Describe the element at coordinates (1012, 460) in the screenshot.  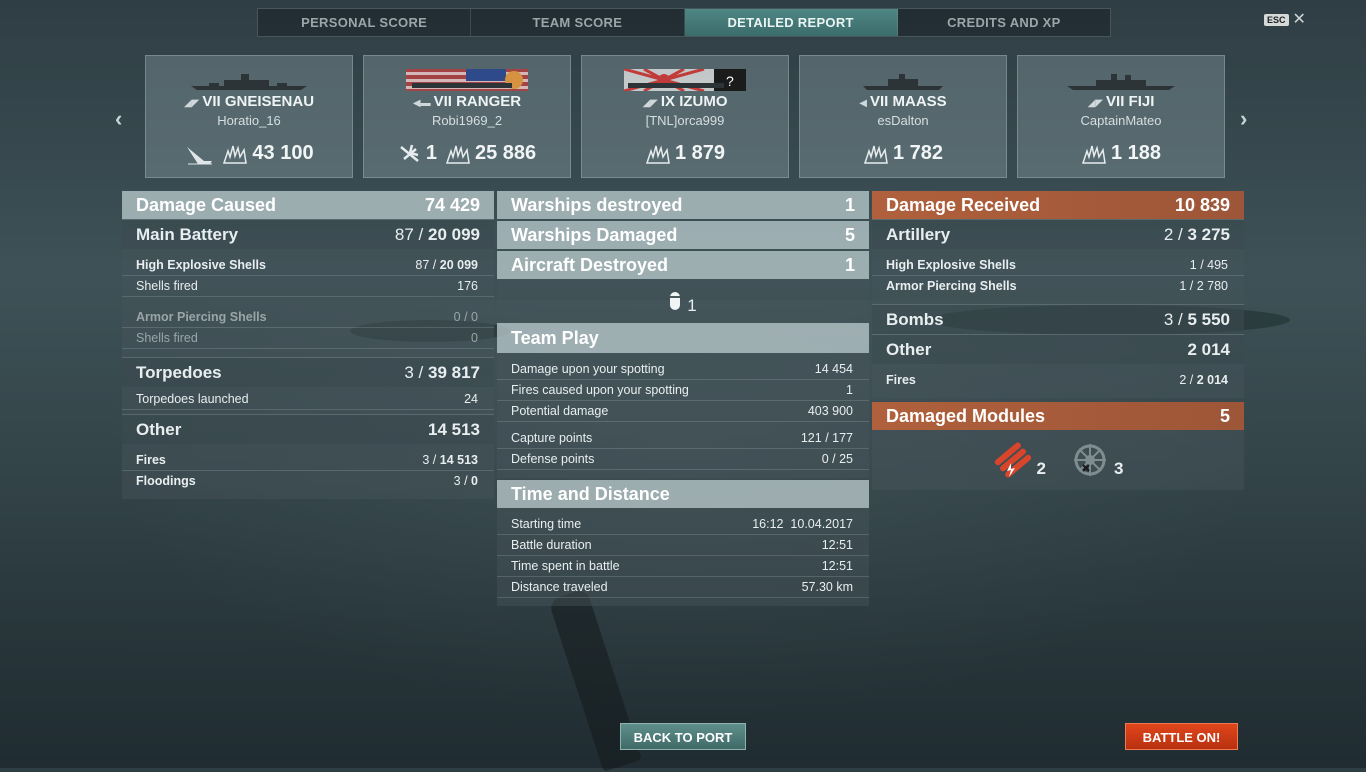
I see `torpedo-tubes-icon` at that location.